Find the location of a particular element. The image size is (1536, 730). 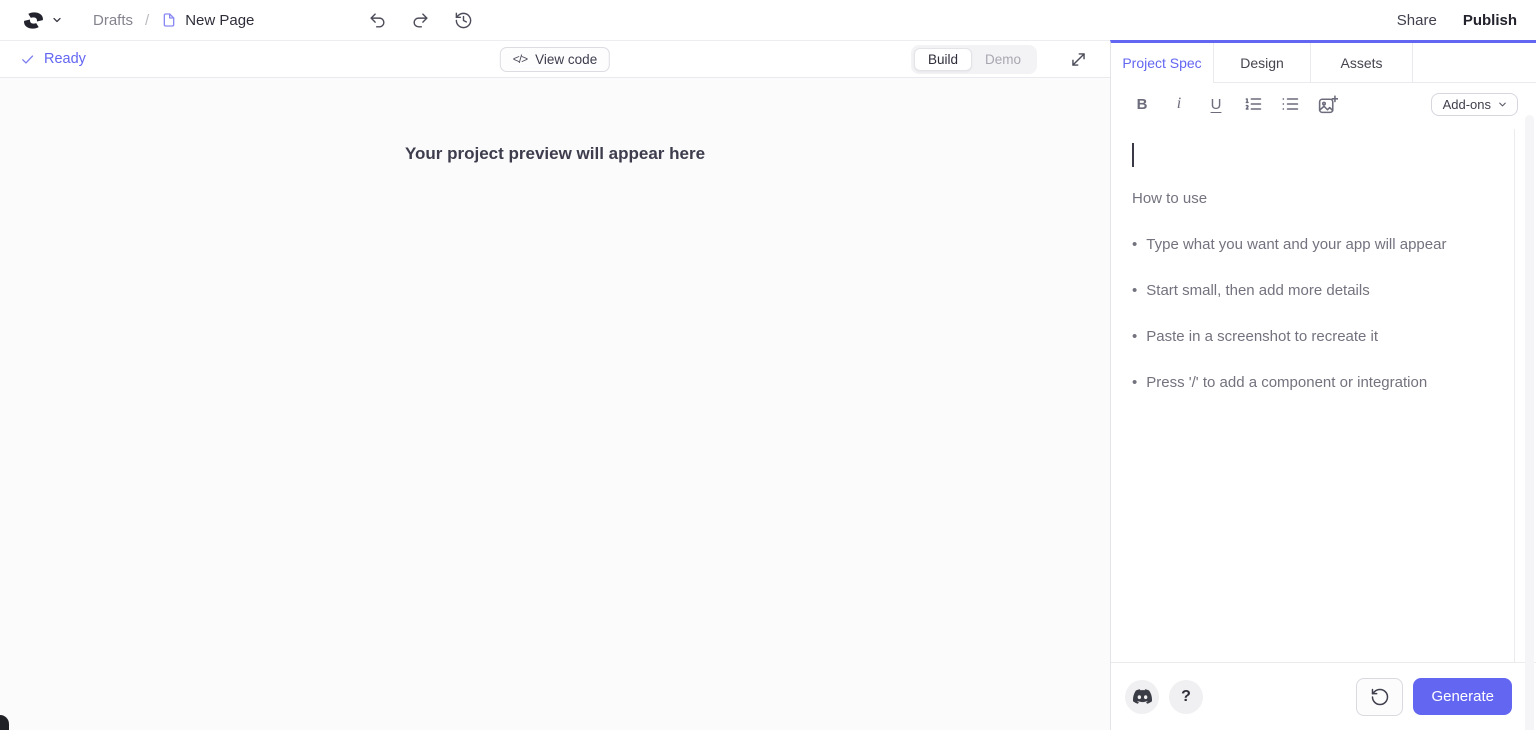

publish-button: Publish is located at coordinates (1490, 20).